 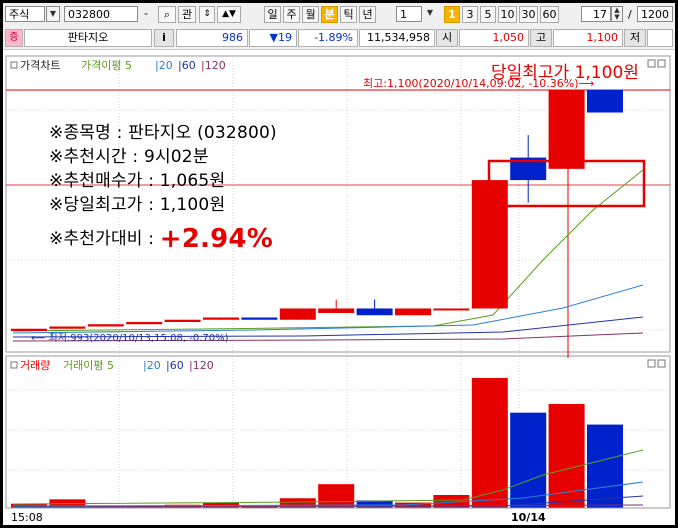 I want to click on period-day: 일, so click(x=272, y=14).